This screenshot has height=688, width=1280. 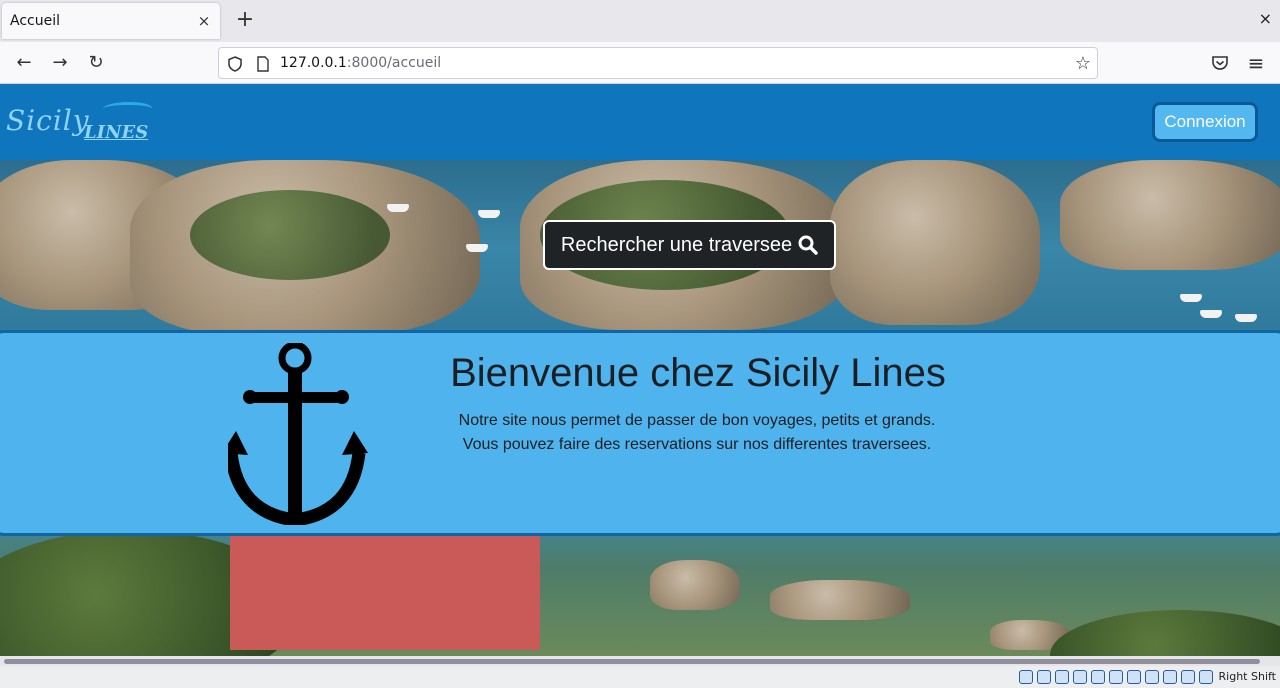 What do you see at coordinates (1206, 677) in the screenshot?
I see `keyboard-capture-icon` at bounding box center [1206, 677].